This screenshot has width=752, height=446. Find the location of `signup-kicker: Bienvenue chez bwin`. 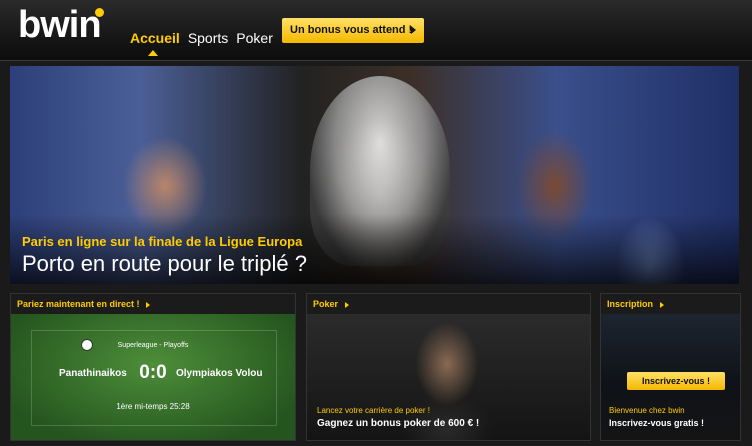

signup-kicker: Bienvenue chez bwin is located at coordinates (647, 410).